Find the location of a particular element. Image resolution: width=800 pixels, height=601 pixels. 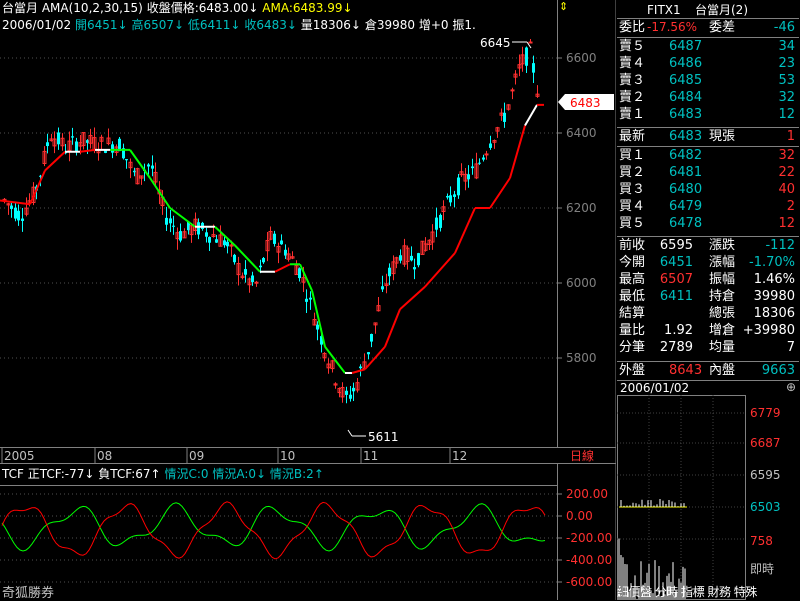

committee-row: 委比 -17.56% 委差 -46 is located at coordinates (708, 27).